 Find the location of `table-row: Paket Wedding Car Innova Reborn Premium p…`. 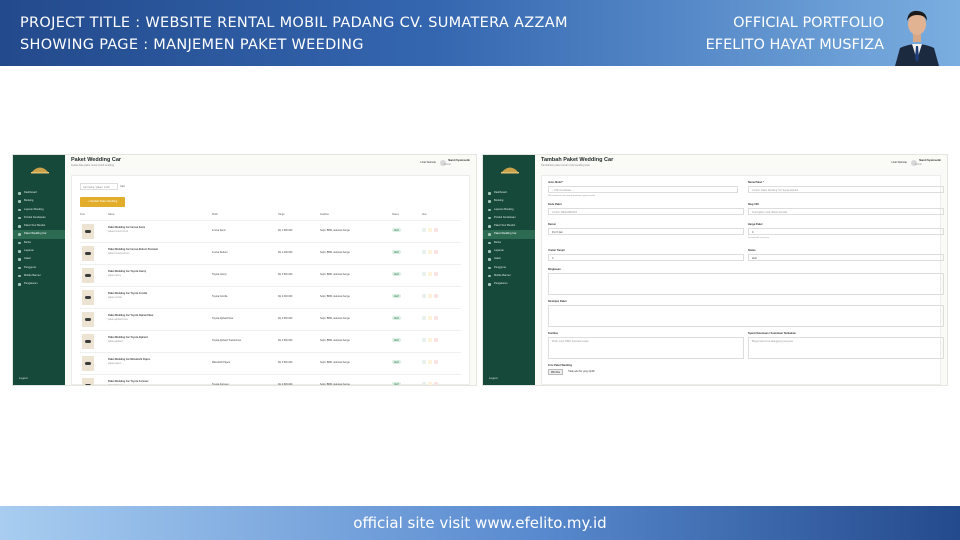

table-row: Paket Wedding Car Innova Reborn Premium p… is located at coordinates (270, 253).